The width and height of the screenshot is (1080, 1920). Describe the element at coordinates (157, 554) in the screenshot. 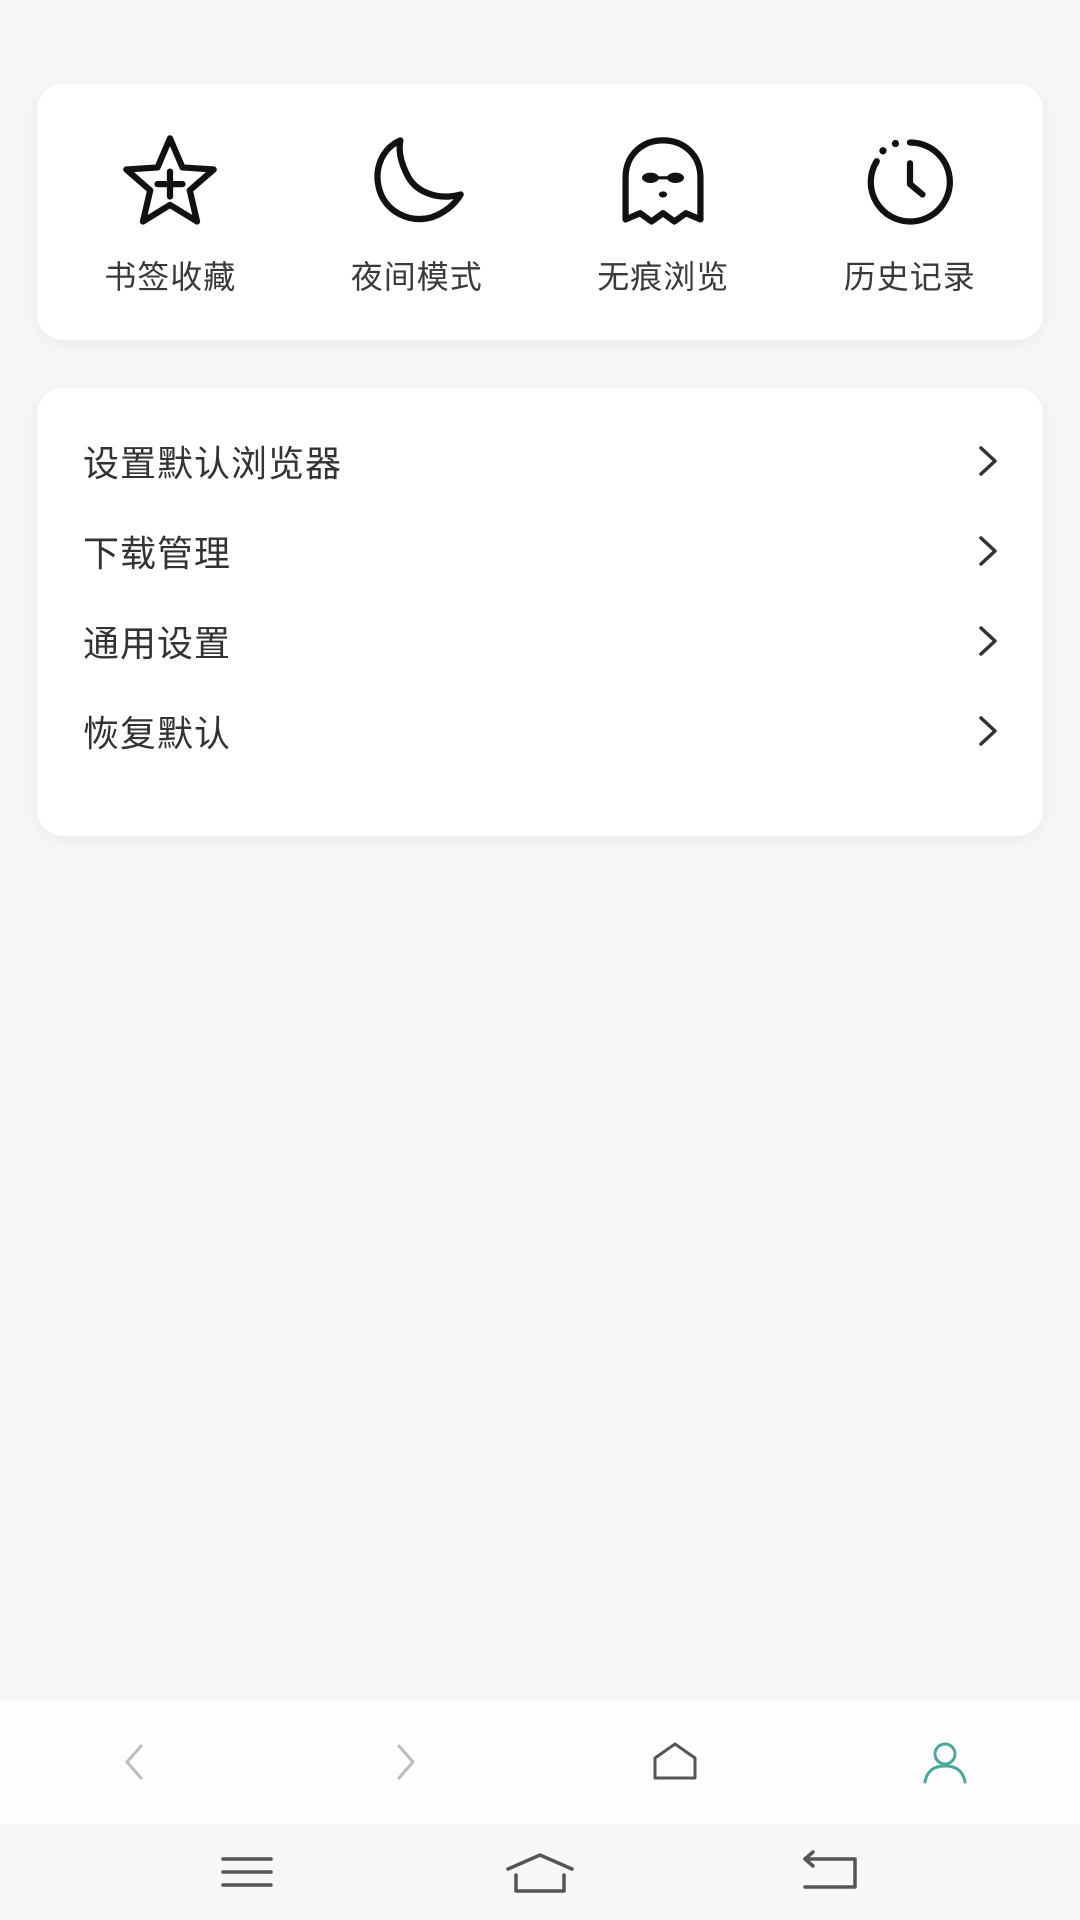

I see `menu-item-label: 下载管理` at that location.